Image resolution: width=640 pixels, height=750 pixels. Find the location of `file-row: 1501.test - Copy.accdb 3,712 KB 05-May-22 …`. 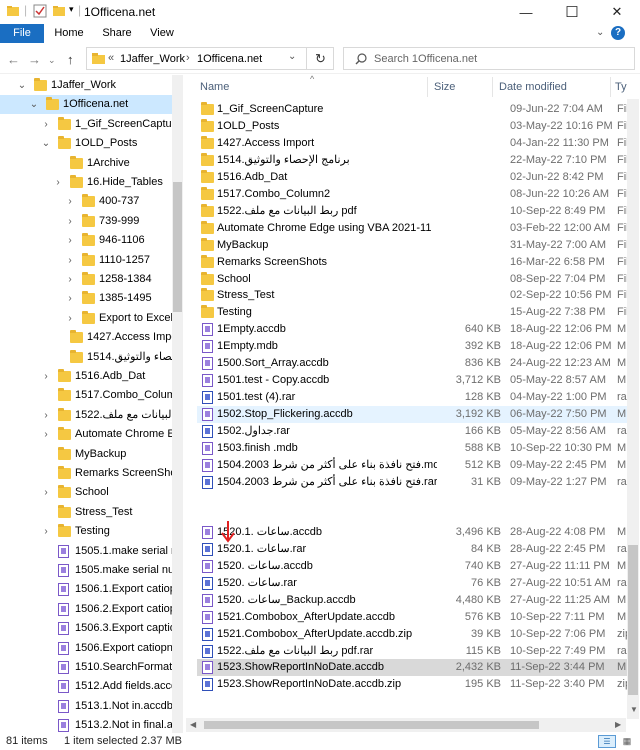

file-row: 1501.test - Copy.accdb 3,712 KB 05-May-22 … is located at coordinates (412, 380).